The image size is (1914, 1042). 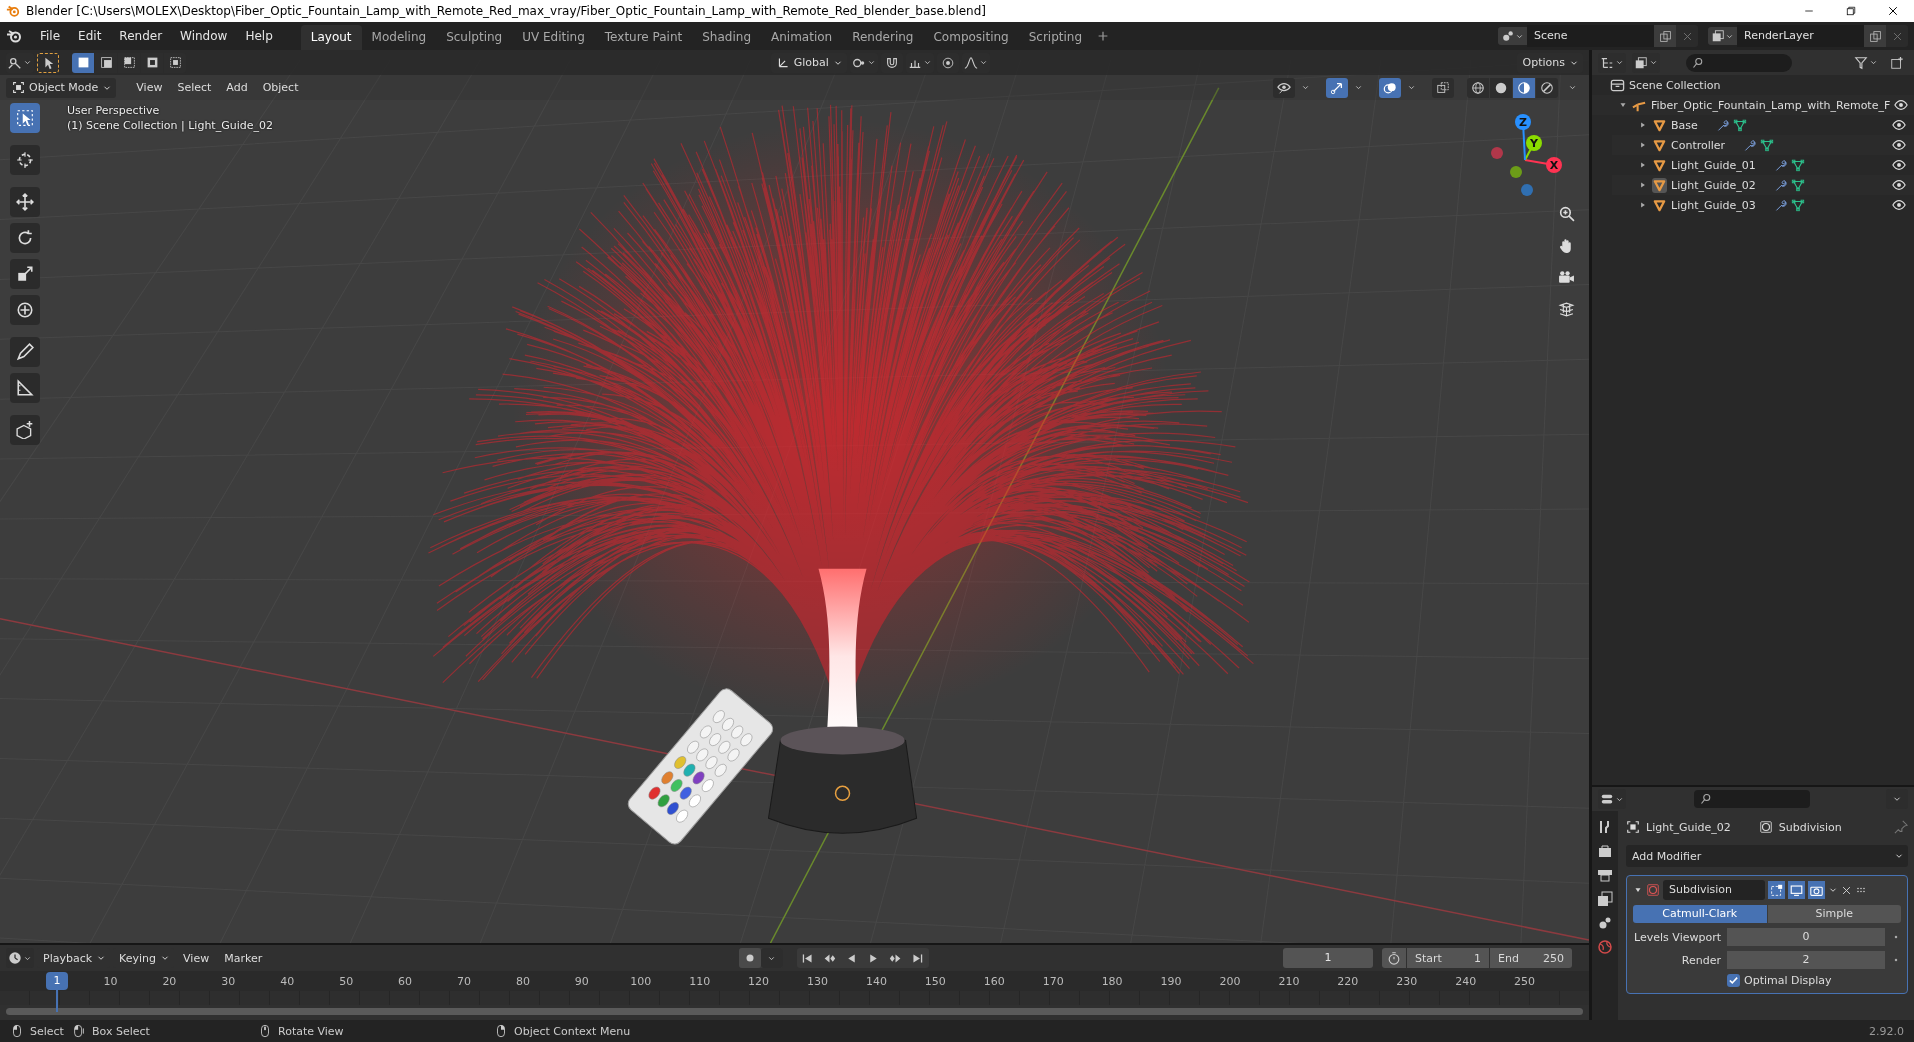 What do you see at coordinates (121, 1031) in the screenshot?
I see `status-hint: Box Select` at bounding box center [121, 1031].